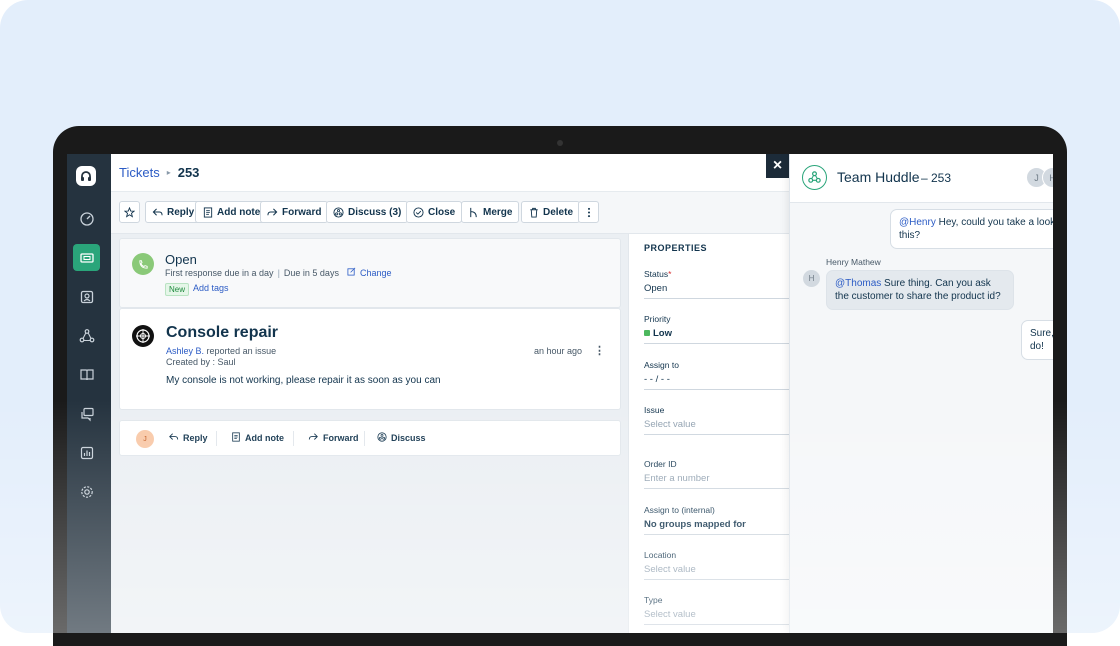 The height and width of the screenshot is (646, 1120). What do you see at coordinates (777, 166) in the screenshot?
I see `close-huddle-button: ×` at bounding box center [777, 166].